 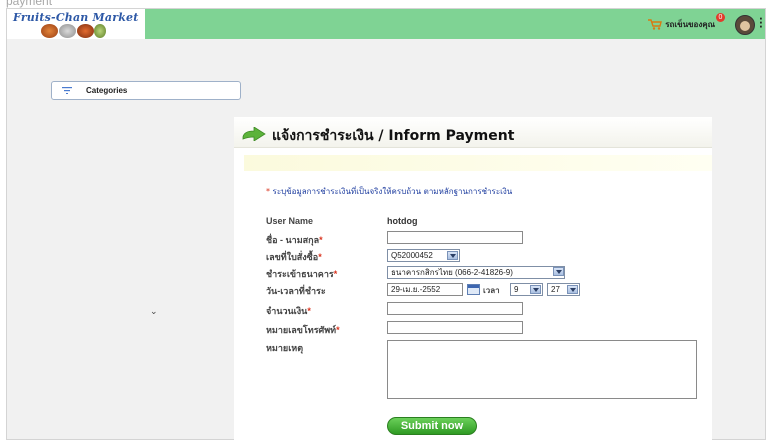 What do you see at coordinates (455, 308) in the screenshot?
I see `amount-input` at bounding box center [455, 308].